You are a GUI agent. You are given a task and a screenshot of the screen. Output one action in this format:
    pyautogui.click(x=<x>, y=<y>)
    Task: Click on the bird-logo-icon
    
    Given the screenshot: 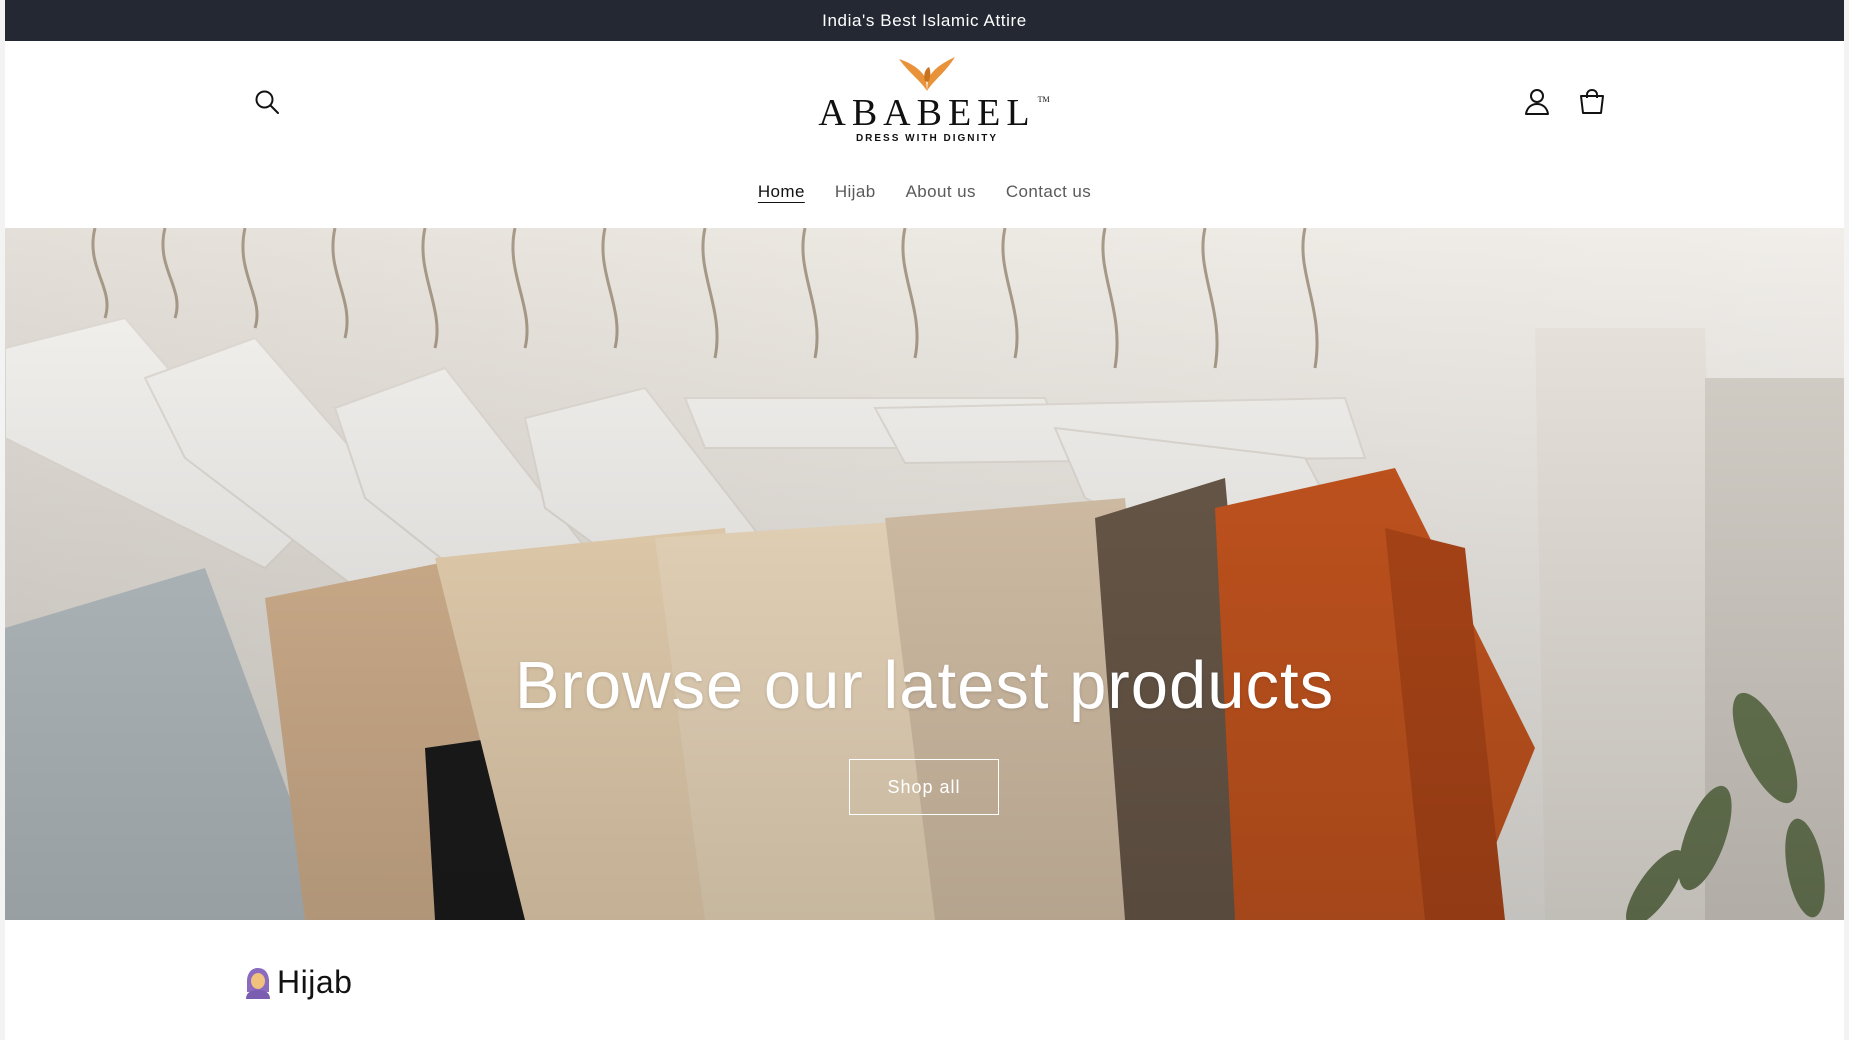 What is the action you would take?
    pyautogui.click(x=927, y=74)
    